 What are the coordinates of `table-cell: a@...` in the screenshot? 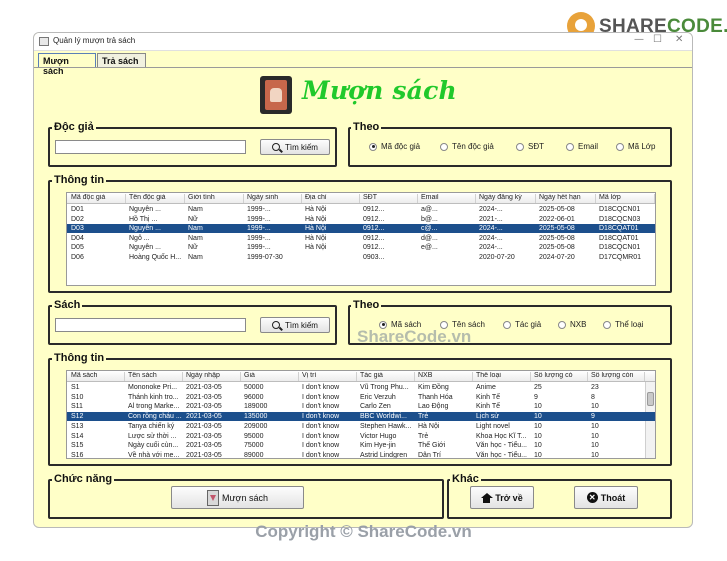 It's located at (429, 209).